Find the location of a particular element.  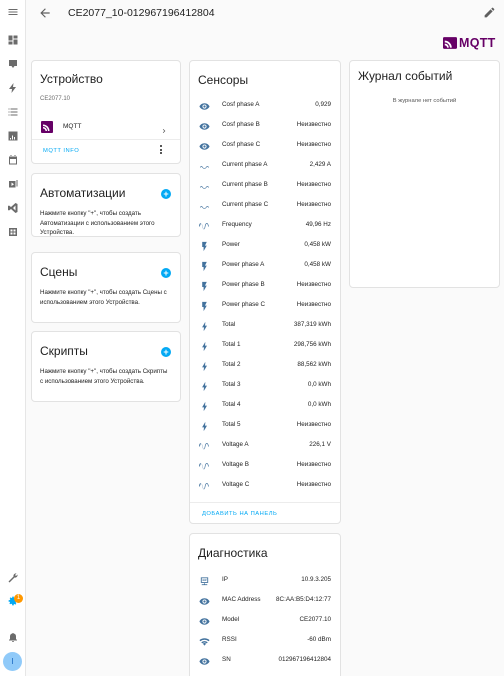

sensor-value: 226,1 V is located at coordinates (320, 444).